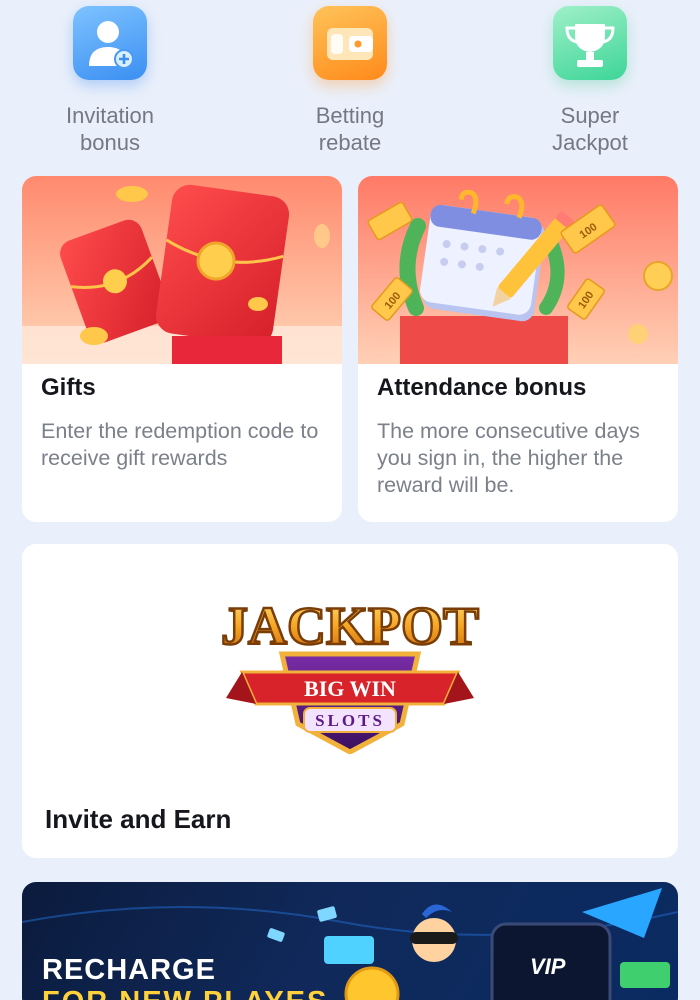 The width and height of the screenshot is (700, 1000). What do you see at coordinates (350, 626) in the screenshot?
I see `svg-text: JACKPOT` at bounding box center [350, 626].